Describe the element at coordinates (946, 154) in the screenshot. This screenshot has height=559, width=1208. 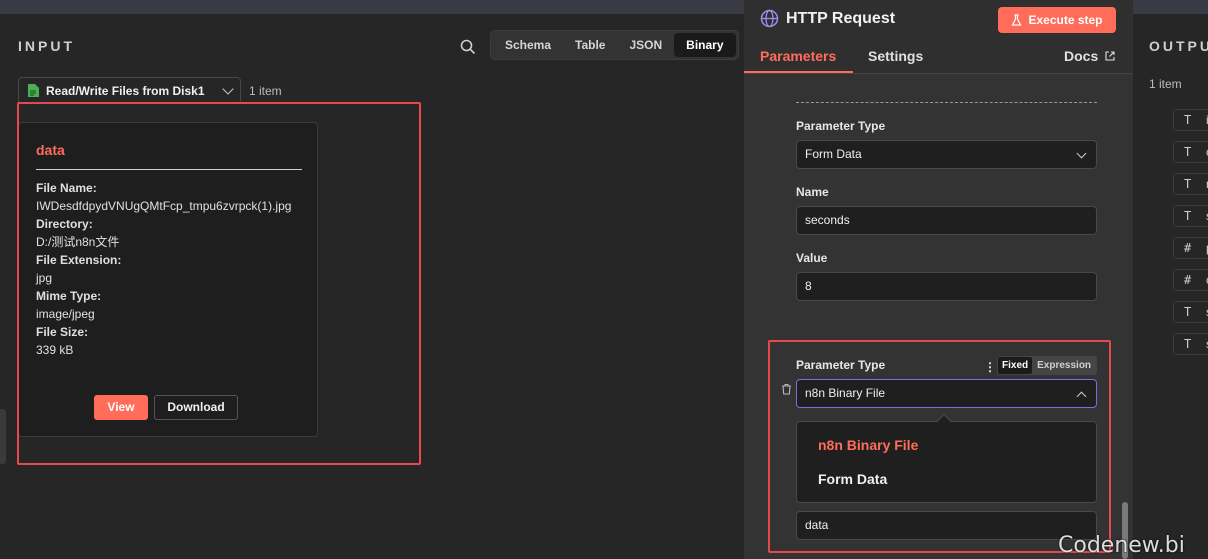
I see `parameter-type-select: Form Data` at that location.